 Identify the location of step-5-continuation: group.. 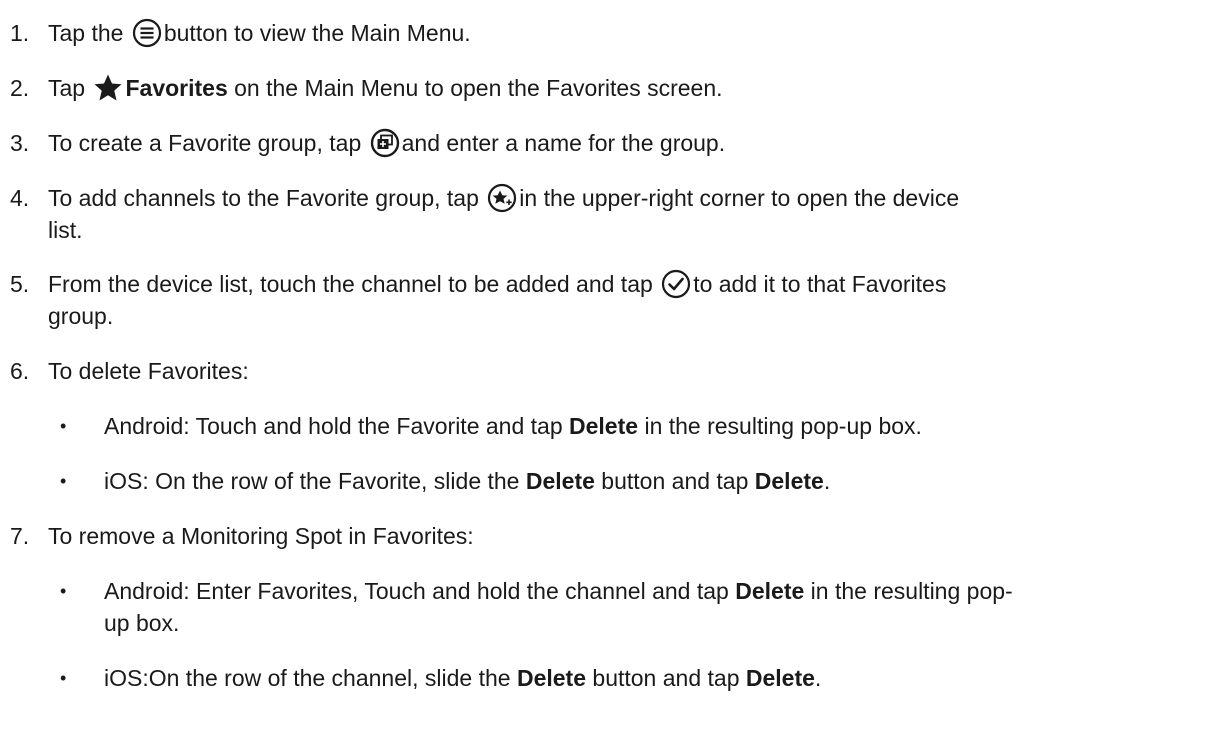
(607, 316).